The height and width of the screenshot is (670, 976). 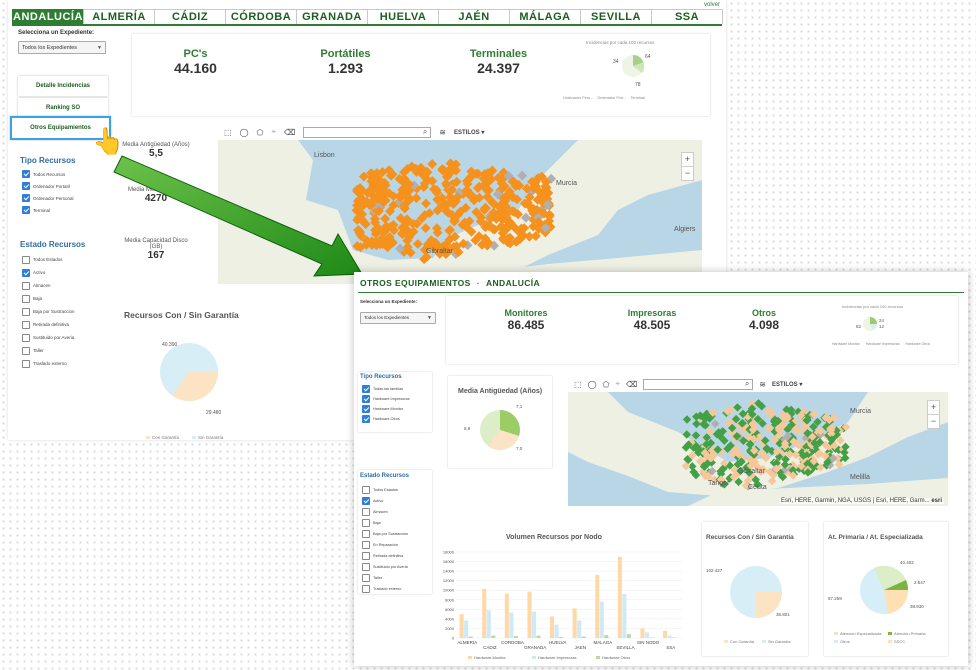 What do you see at coordinates (386, 389) in the screenshot?
I see `checkbox-row: Todas las familias` at bounding box center [386, 389].